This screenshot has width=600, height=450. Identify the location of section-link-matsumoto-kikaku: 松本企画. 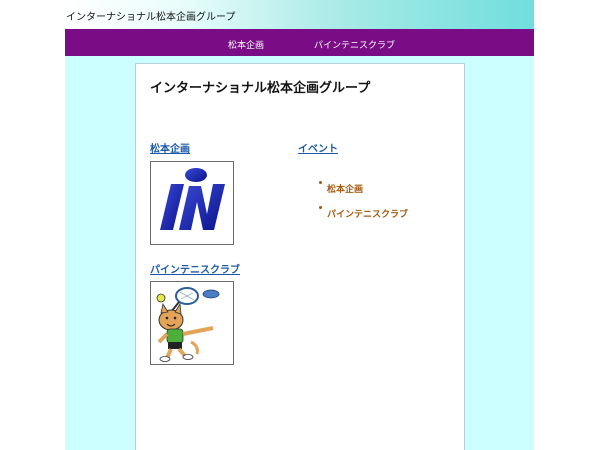
(170, 147).